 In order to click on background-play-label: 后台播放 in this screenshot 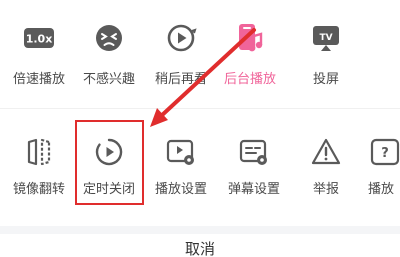, I will do `click(249, 79)`.